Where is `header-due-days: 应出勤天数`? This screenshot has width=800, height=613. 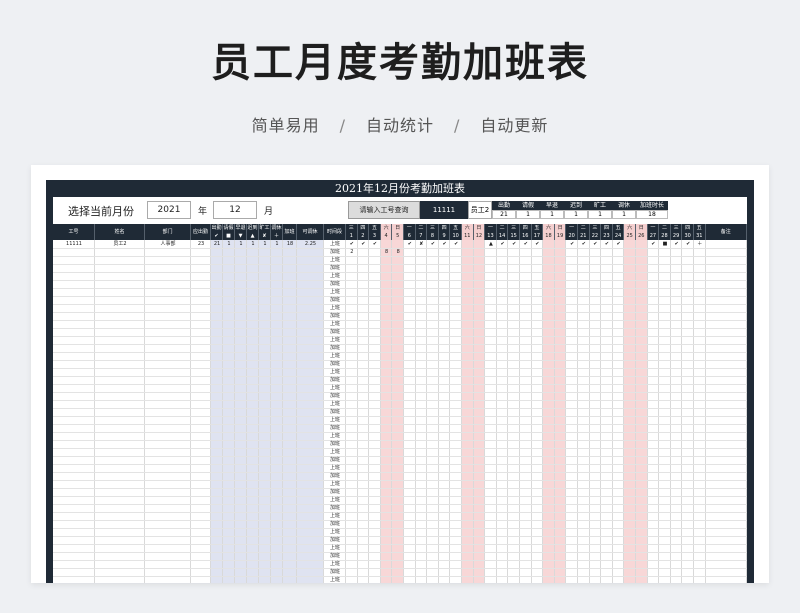 header-due-days: 应出勤天数 is located at coordinates (201, 237).